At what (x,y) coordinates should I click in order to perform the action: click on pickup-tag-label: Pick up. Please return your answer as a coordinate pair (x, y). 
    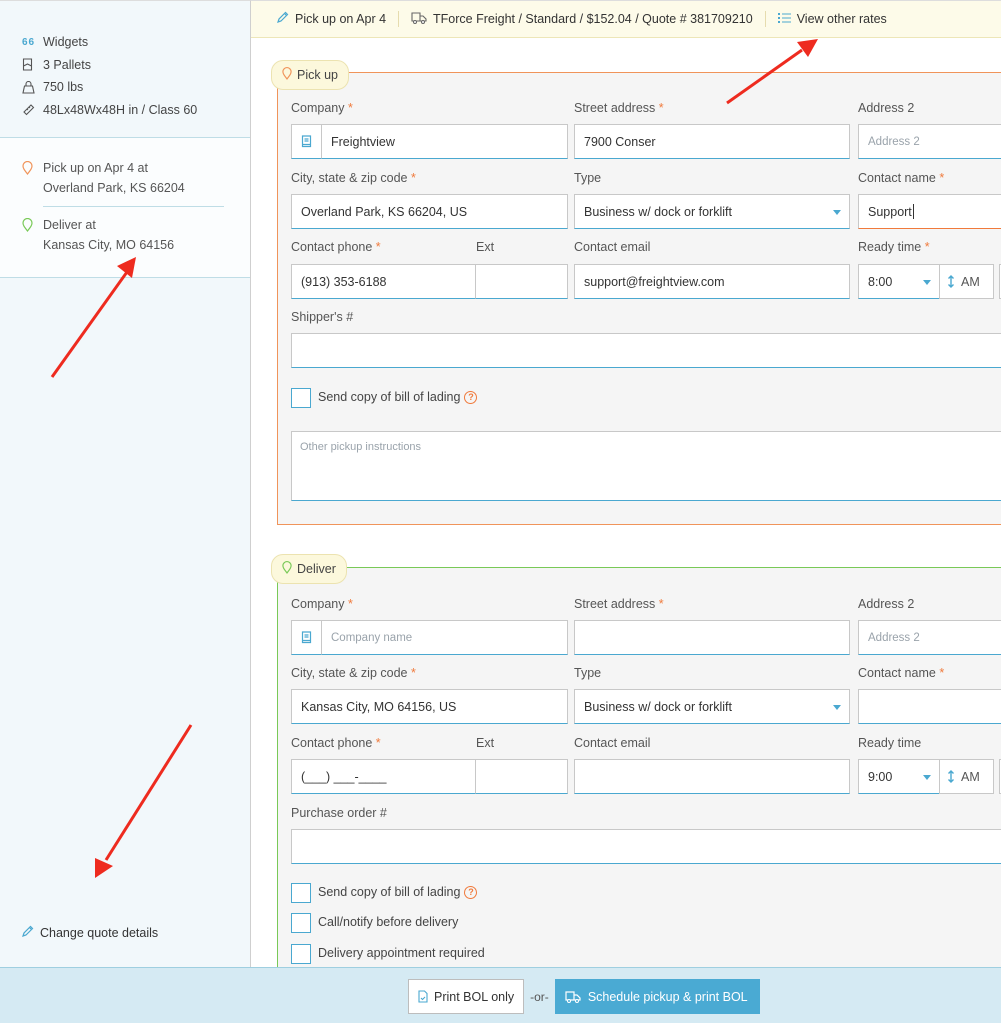
    Looking at the image, I should click on (317, 75).